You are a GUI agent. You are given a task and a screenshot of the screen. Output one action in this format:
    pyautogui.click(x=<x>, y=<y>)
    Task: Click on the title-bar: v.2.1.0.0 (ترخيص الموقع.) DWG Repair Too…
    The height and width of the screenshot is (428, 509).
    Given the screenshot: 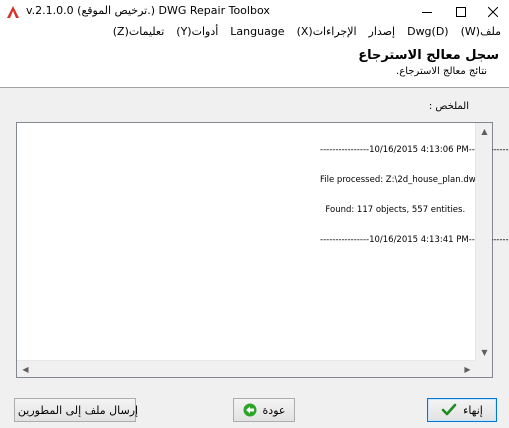 What is the action you would take?
    pyautogui.click(x=254, y=12)
    